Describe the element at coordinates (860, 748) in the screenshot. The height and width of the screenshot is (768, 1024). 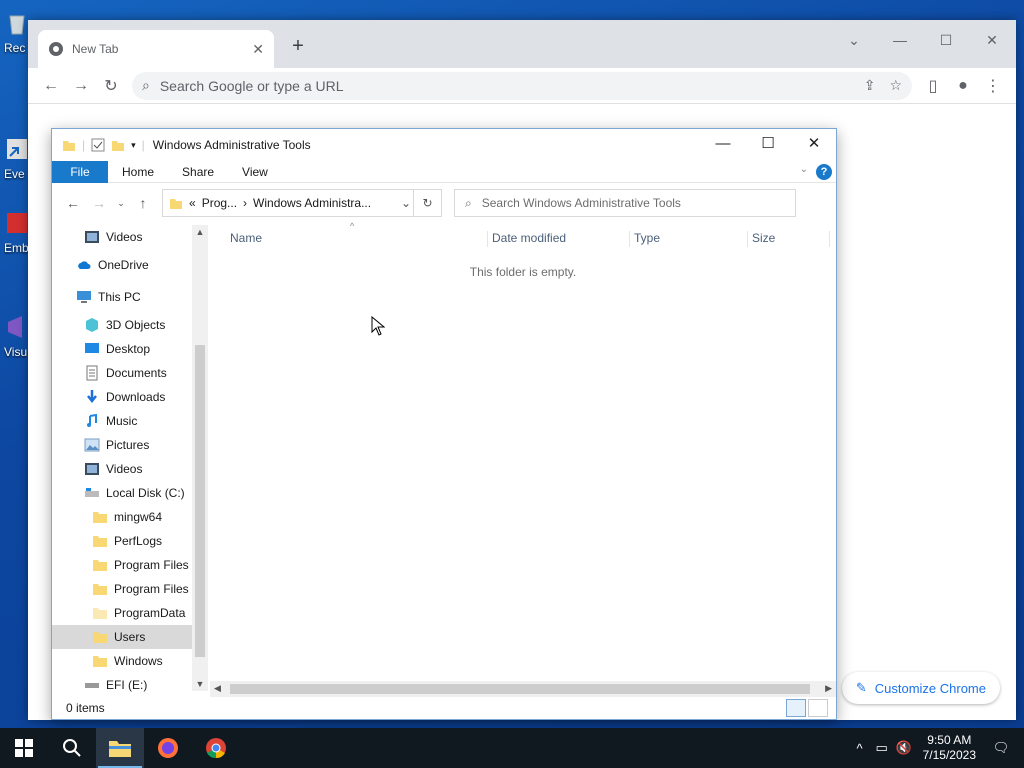
I see `show-hidden-icons: ^` at that location.